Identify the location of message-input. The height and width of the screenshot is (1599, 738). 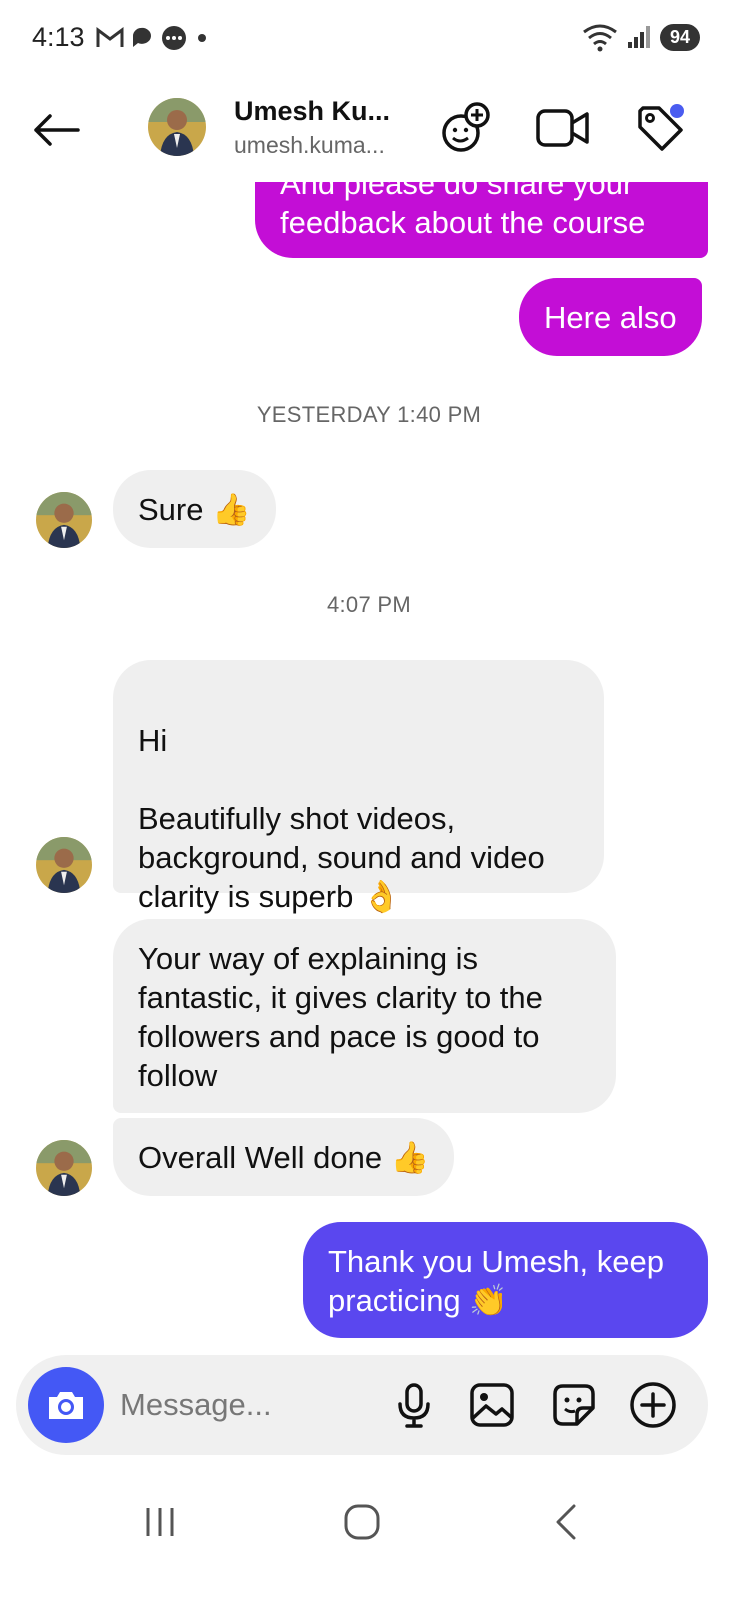
(250, 1405).